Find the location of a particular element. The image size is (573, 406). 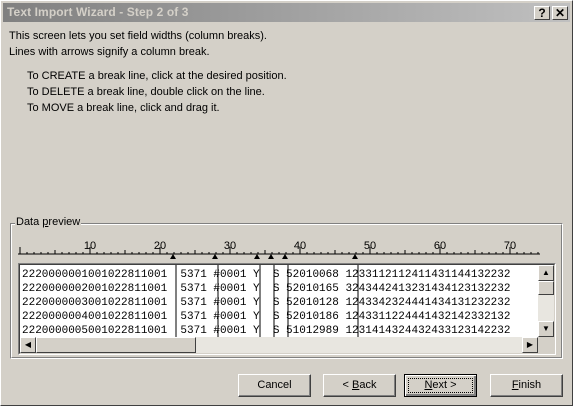

scroll-left-icon: ◀ is located at coordinates (28, 345).